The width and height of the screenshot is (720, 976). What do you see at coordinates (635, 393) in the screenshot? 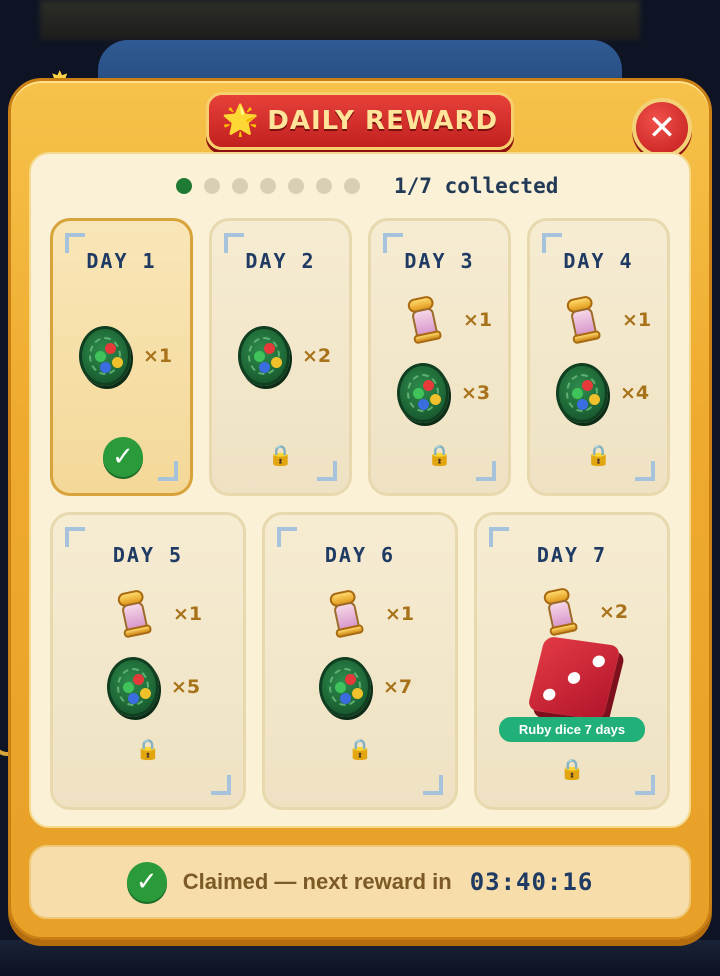
I see `reward-quantity: ×4` at bounding box center [635, 393].